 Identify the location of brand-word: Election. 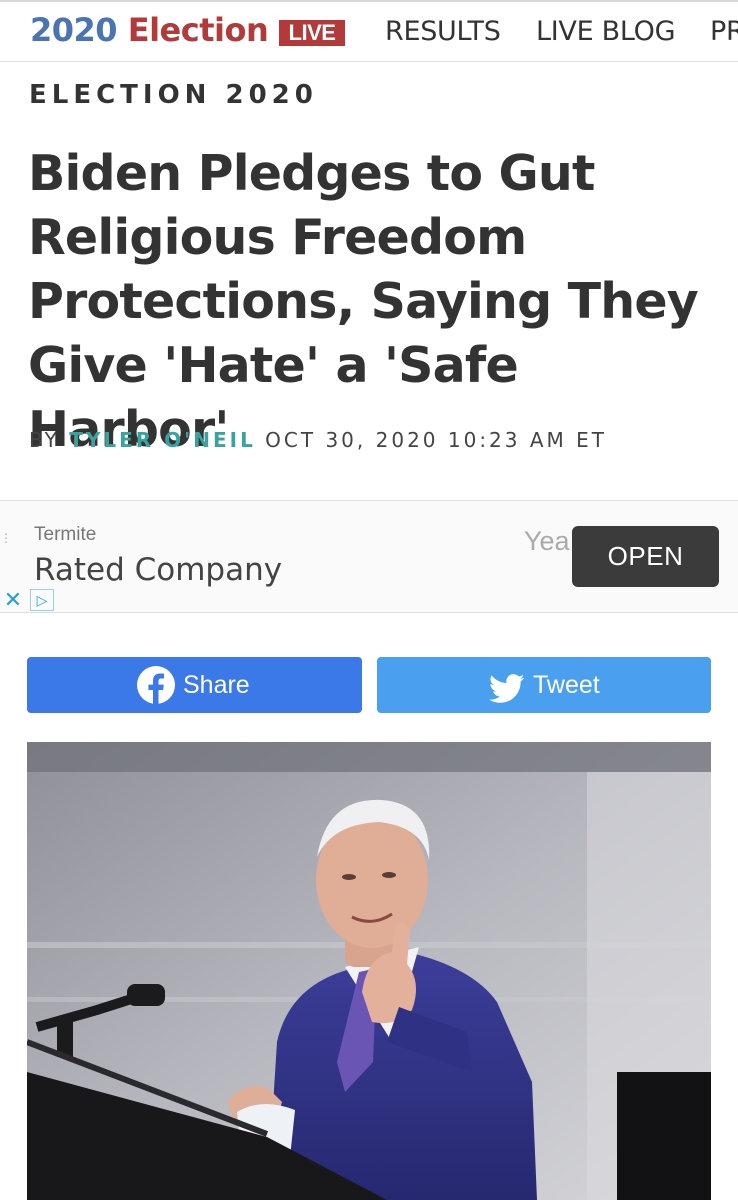
(198, 30).